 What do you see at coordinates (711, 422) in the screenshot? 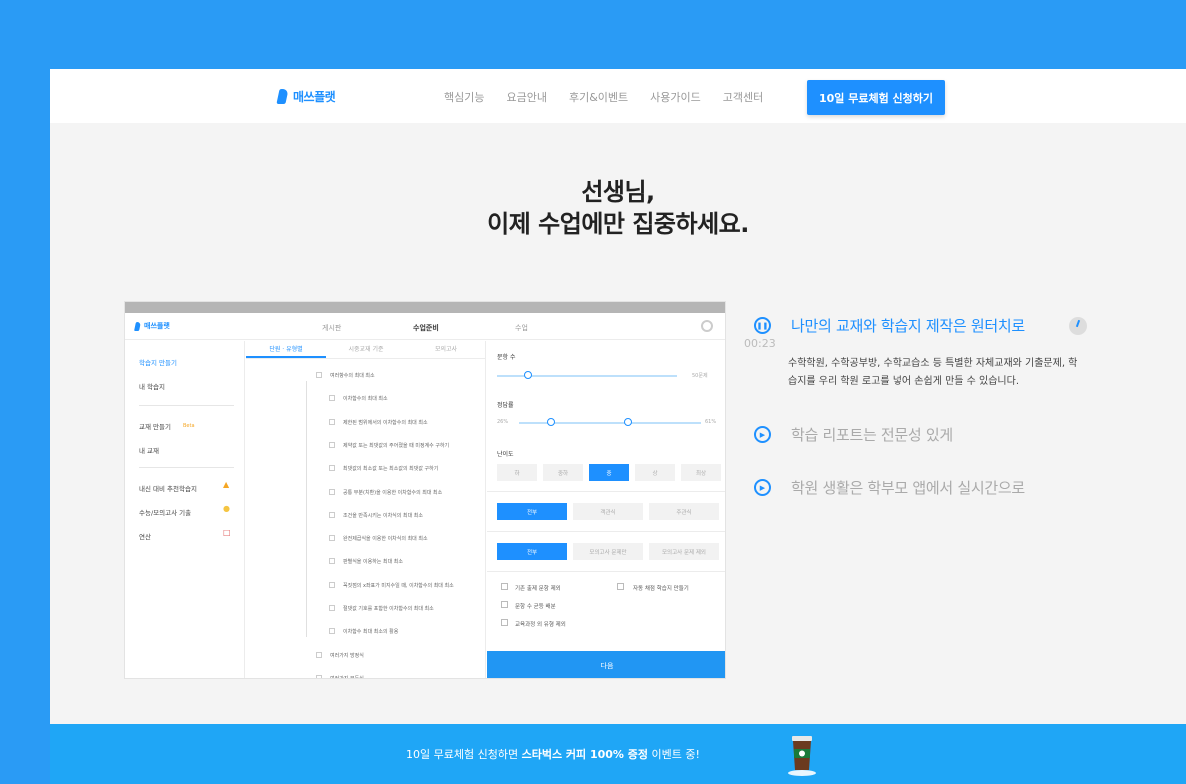
I see `mock-rate-max: 61%` at bounding box center [711, 422].